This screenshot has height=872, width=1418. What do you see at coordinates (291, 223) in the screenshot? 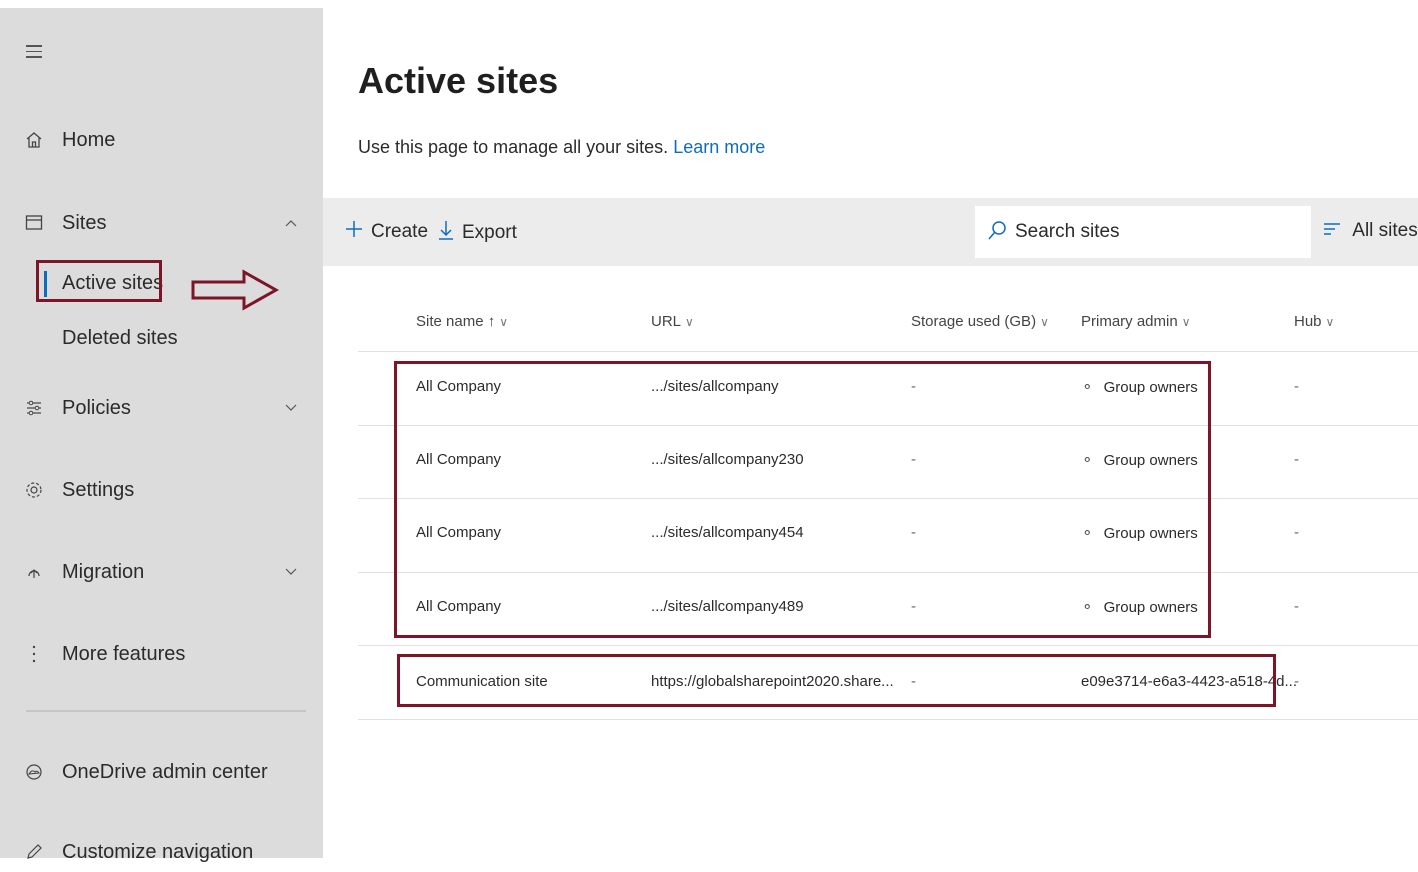
I see `chevron-up-icon` at bounding box center [291, 223].